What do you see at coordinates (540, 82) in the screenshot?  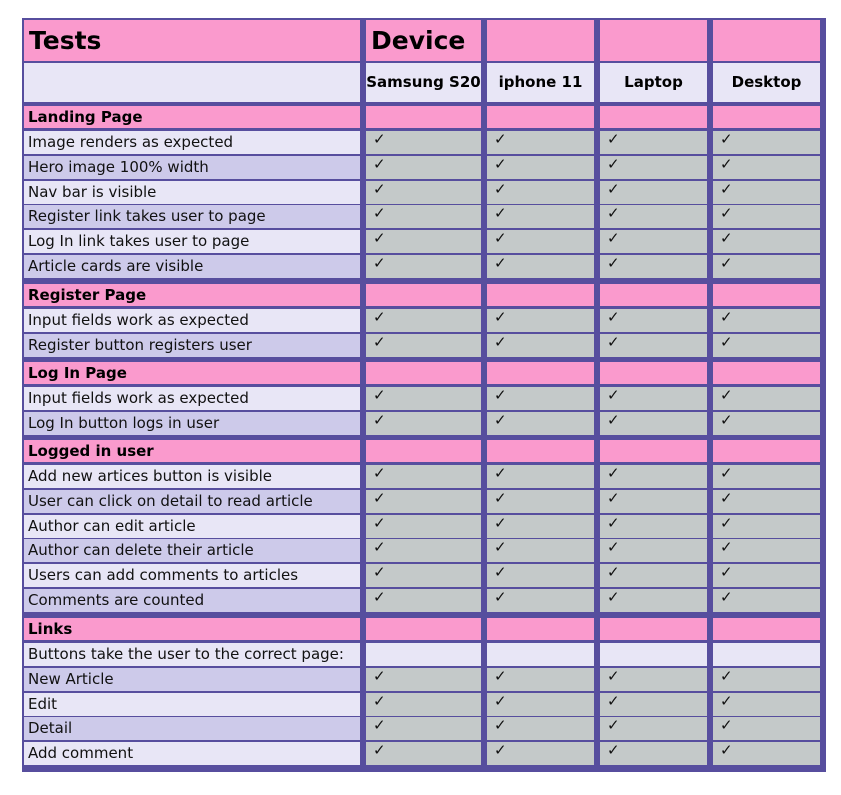 I see `device-header-iphone-11: iphone 11` at bounding box center [540, 82].